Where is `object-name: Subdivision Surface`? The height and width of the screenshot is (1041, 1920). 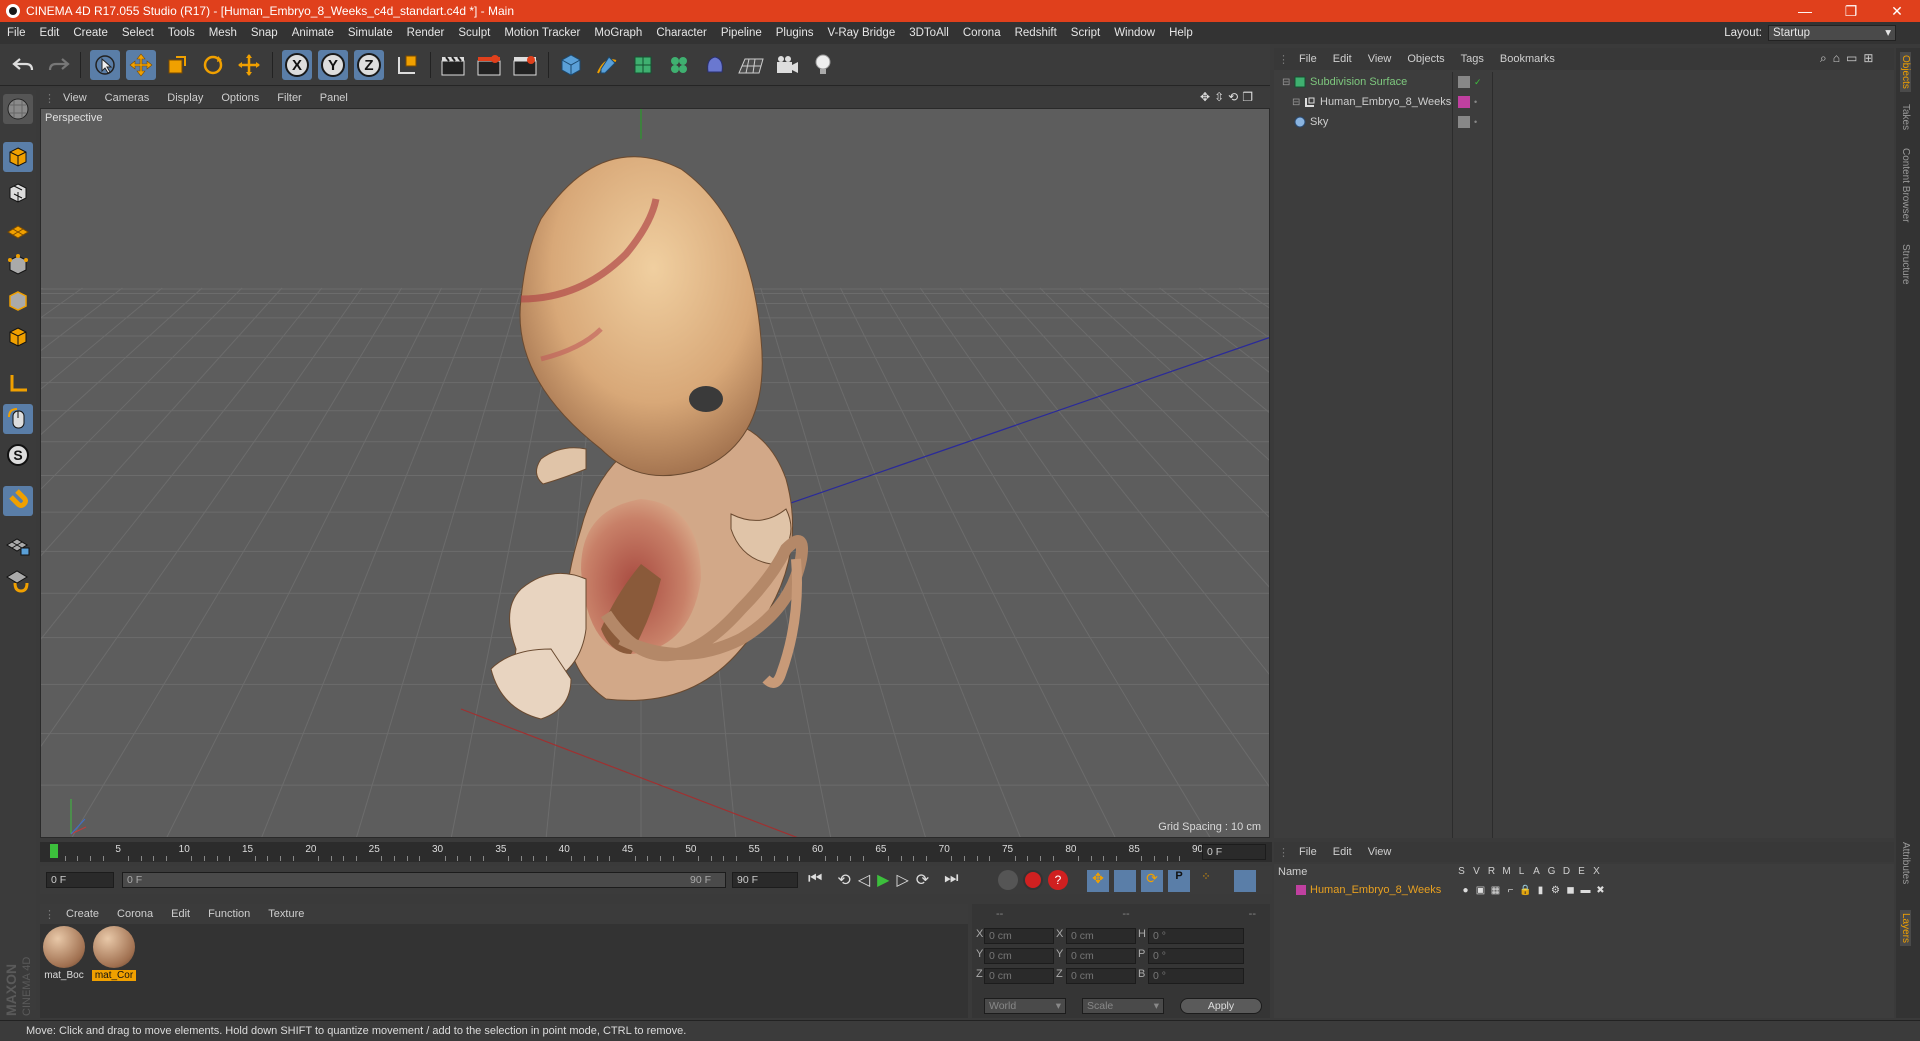
object-name: Subdivision Surface is located at coordinates (1358, 82).